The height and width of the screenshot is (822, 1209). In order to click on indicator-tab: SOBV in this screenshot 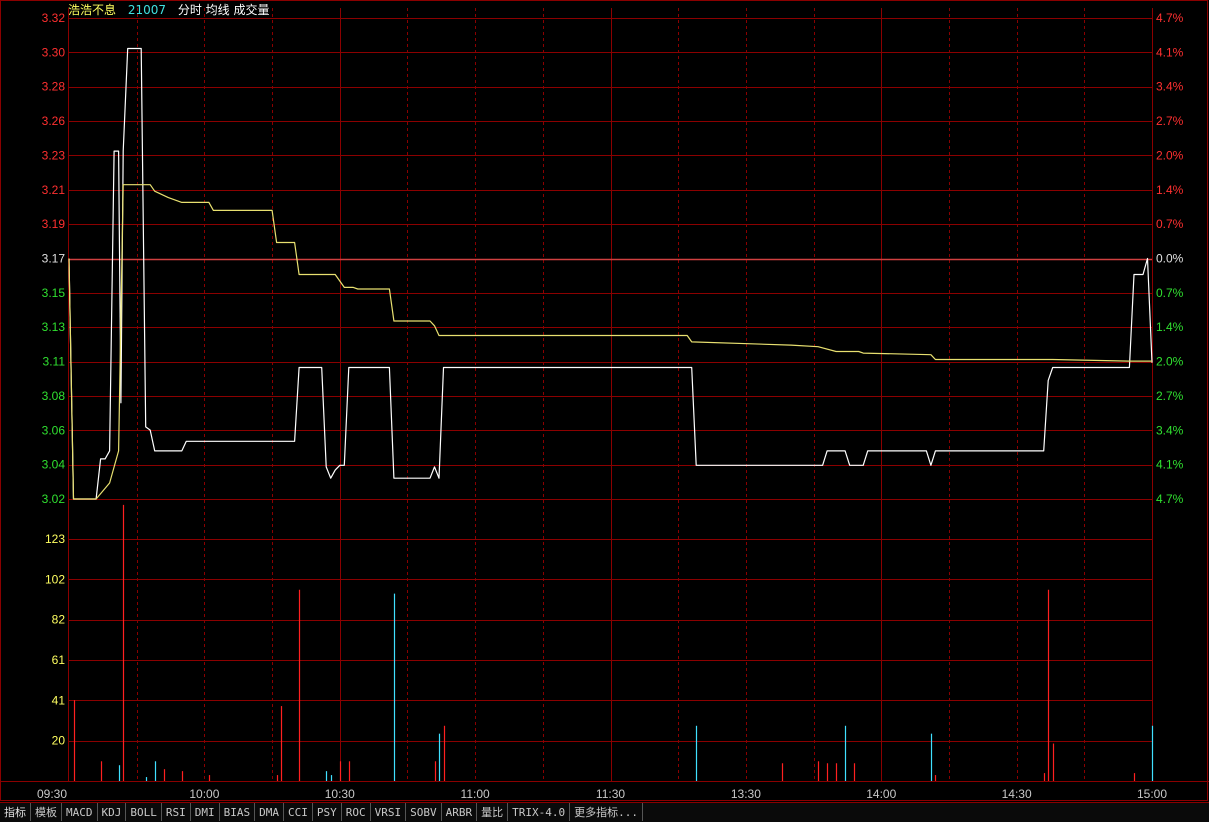, I will do `click(424, 812)`.